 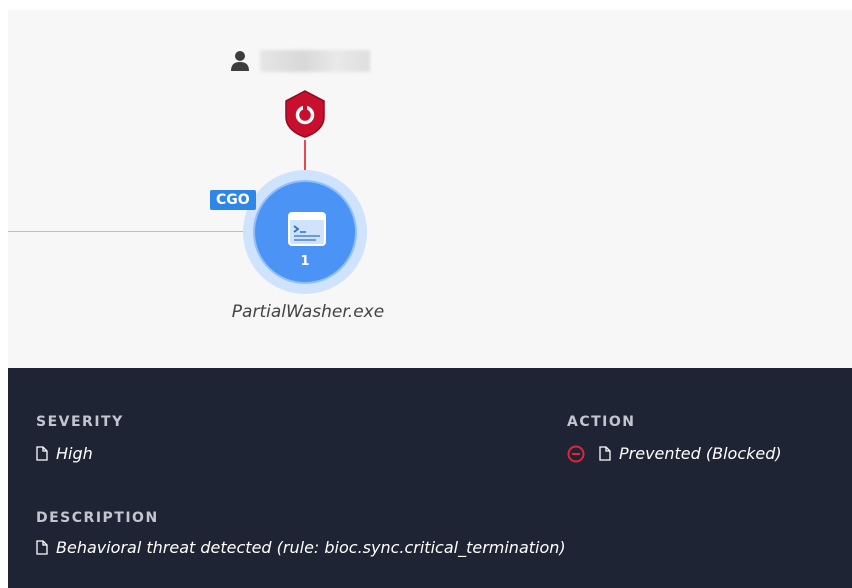 I want to click on user-icon, so click(x=240, y=61).